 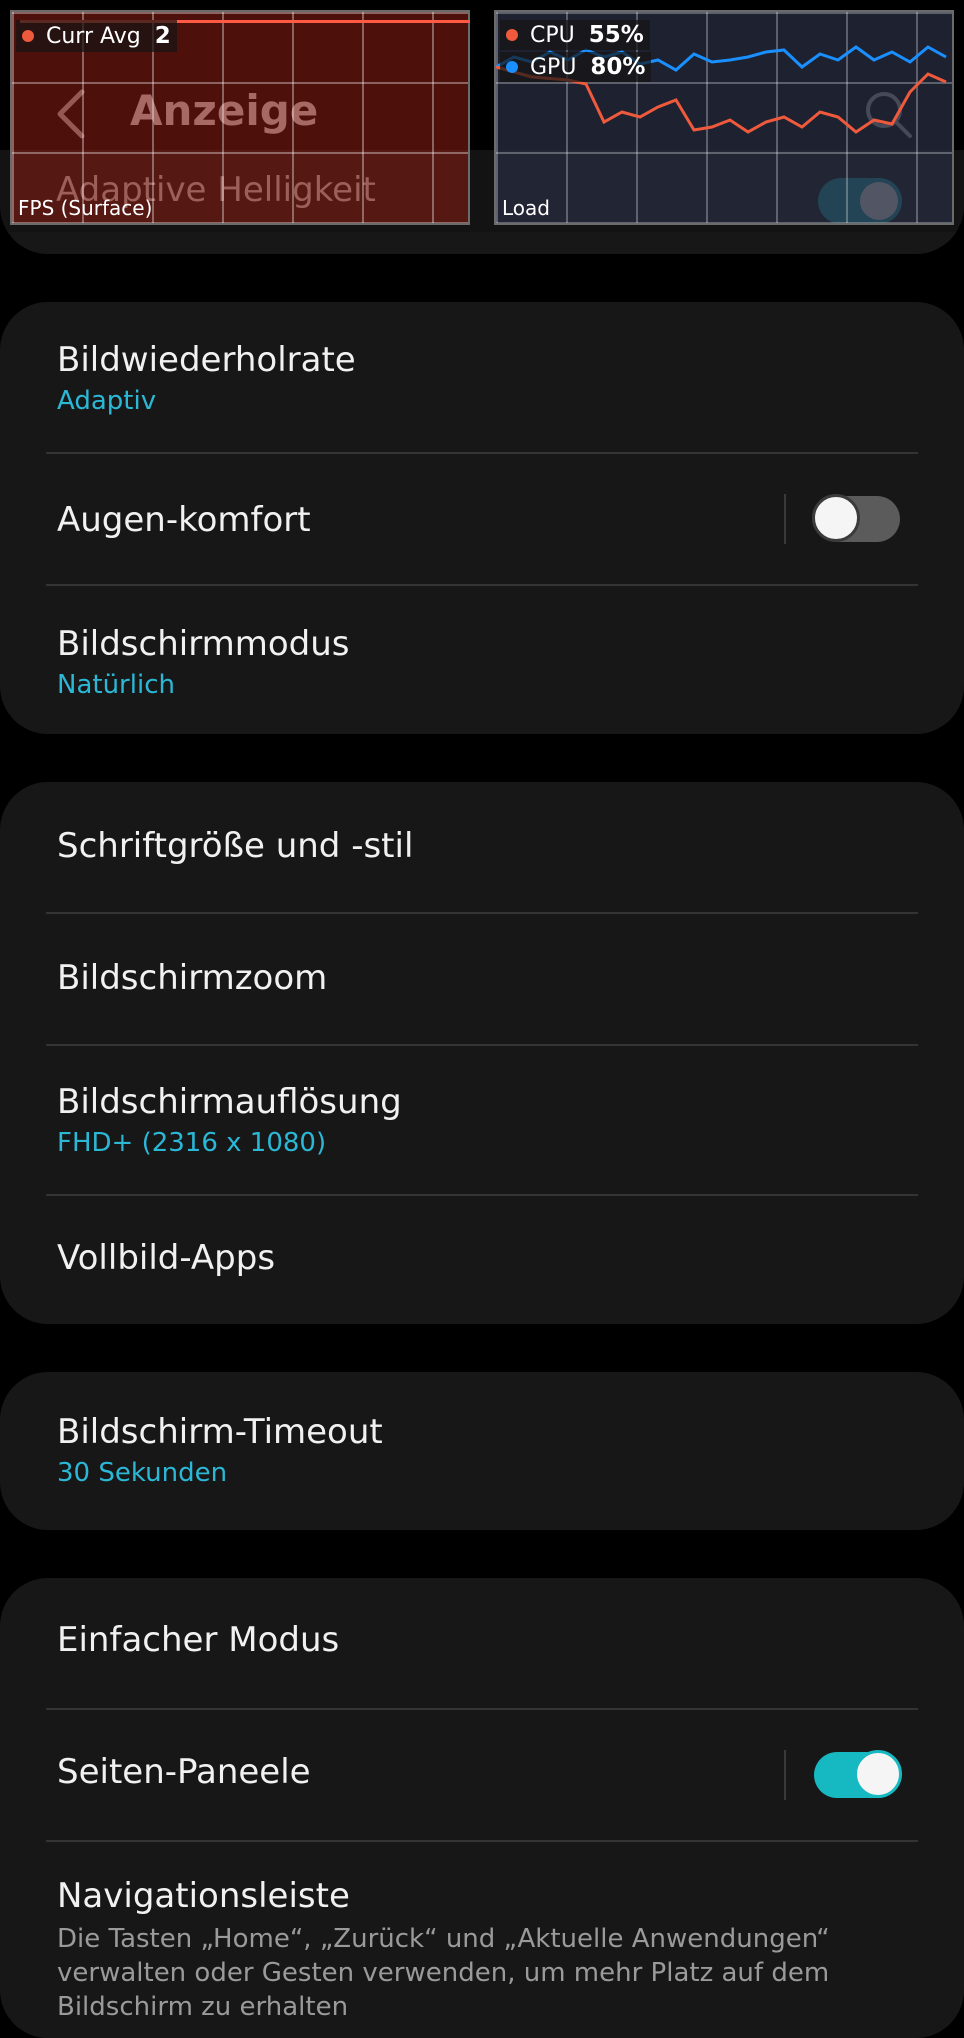 I want to click on row-fullscreen-apps: Vollbild-Apps, so click(x=482, y=1260).